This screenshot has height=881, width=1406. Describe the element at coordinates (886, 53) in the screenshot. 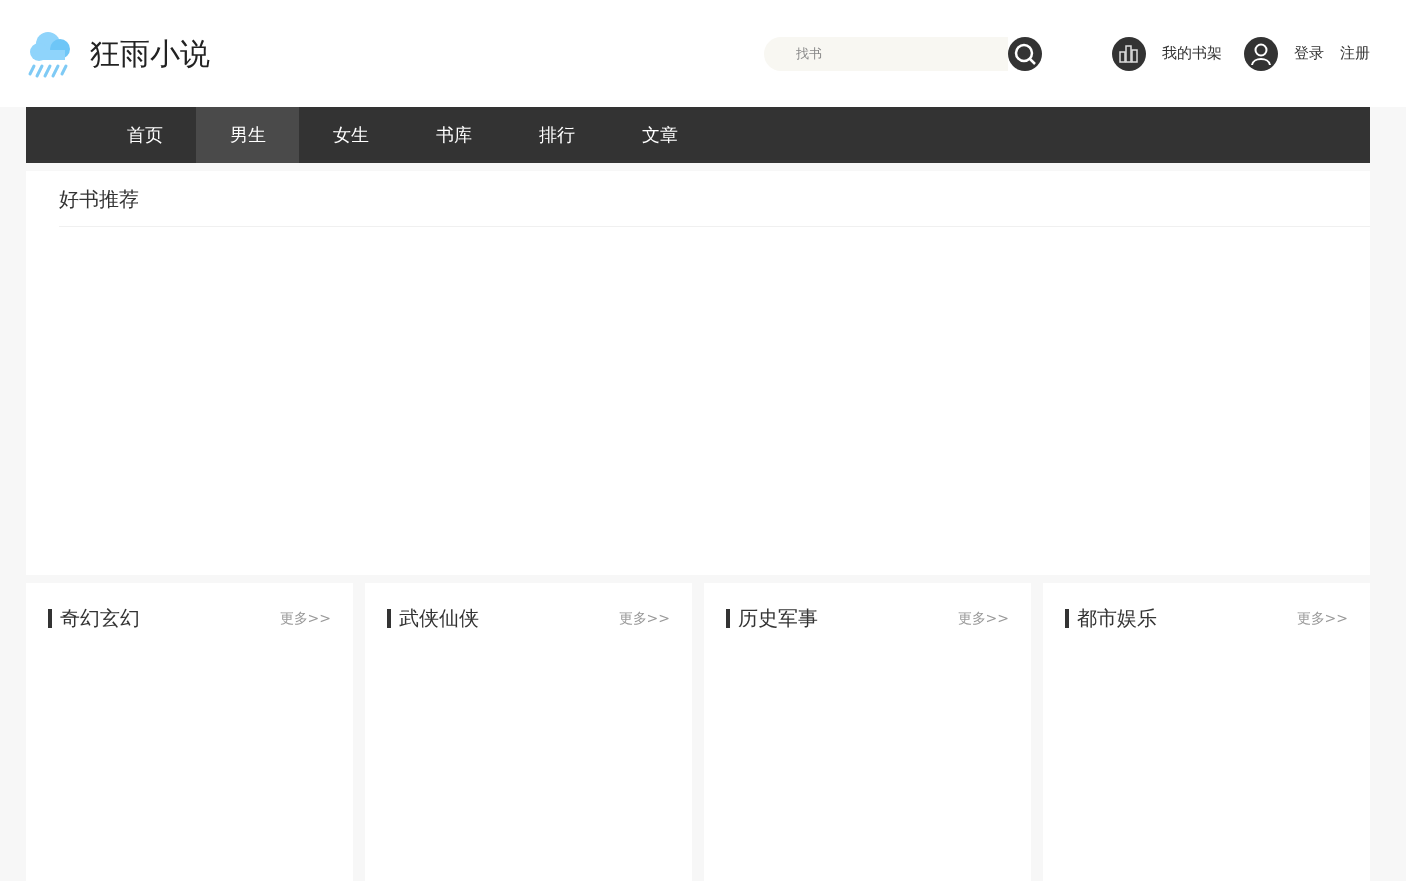

I see `search-field: 找书` at that location.